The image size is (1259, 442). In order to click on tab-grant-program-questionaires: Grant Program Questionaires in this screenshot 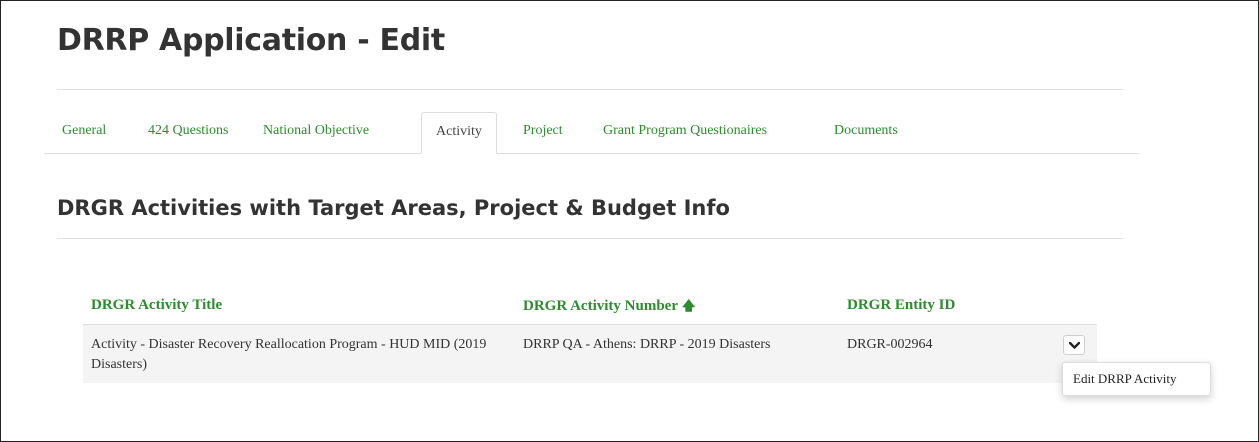, I will do `click(685, 132)`.